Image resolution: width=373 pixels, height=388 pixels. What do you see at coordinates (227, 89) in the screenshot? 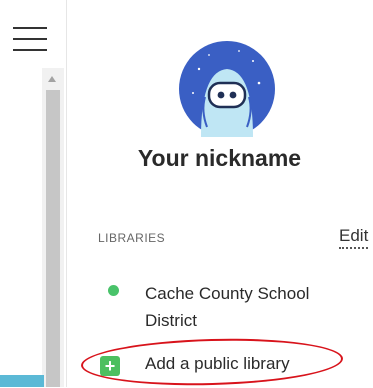
I see `robot-avatar-icon` at bounding box center [227, 89].